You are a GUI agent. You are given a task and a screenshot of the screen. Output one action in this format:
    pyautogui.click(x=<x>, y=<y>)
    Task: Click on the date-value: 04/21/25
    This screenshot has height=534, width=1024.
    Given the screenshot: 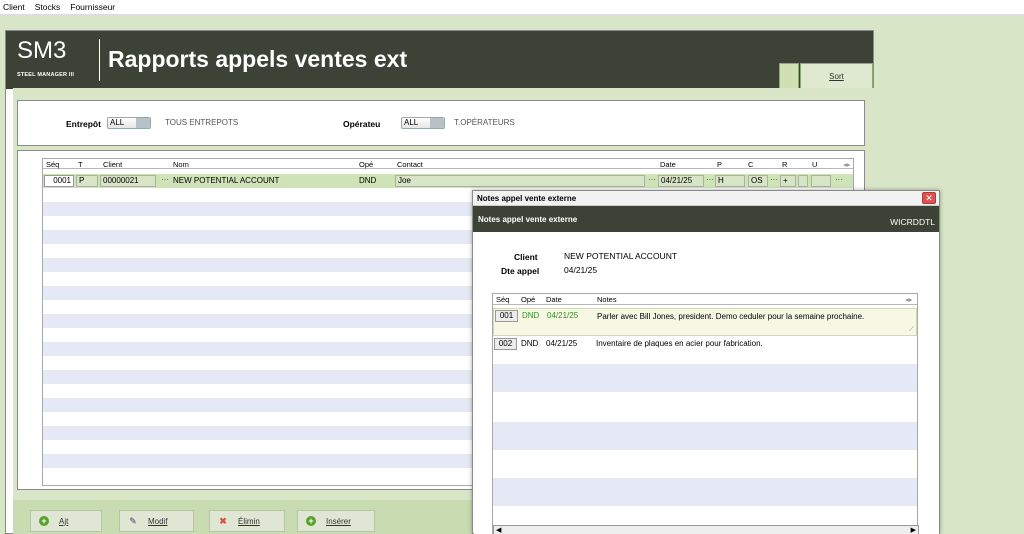 What is the action you would take?
    pyautogui.click(x=581, y=270)
    